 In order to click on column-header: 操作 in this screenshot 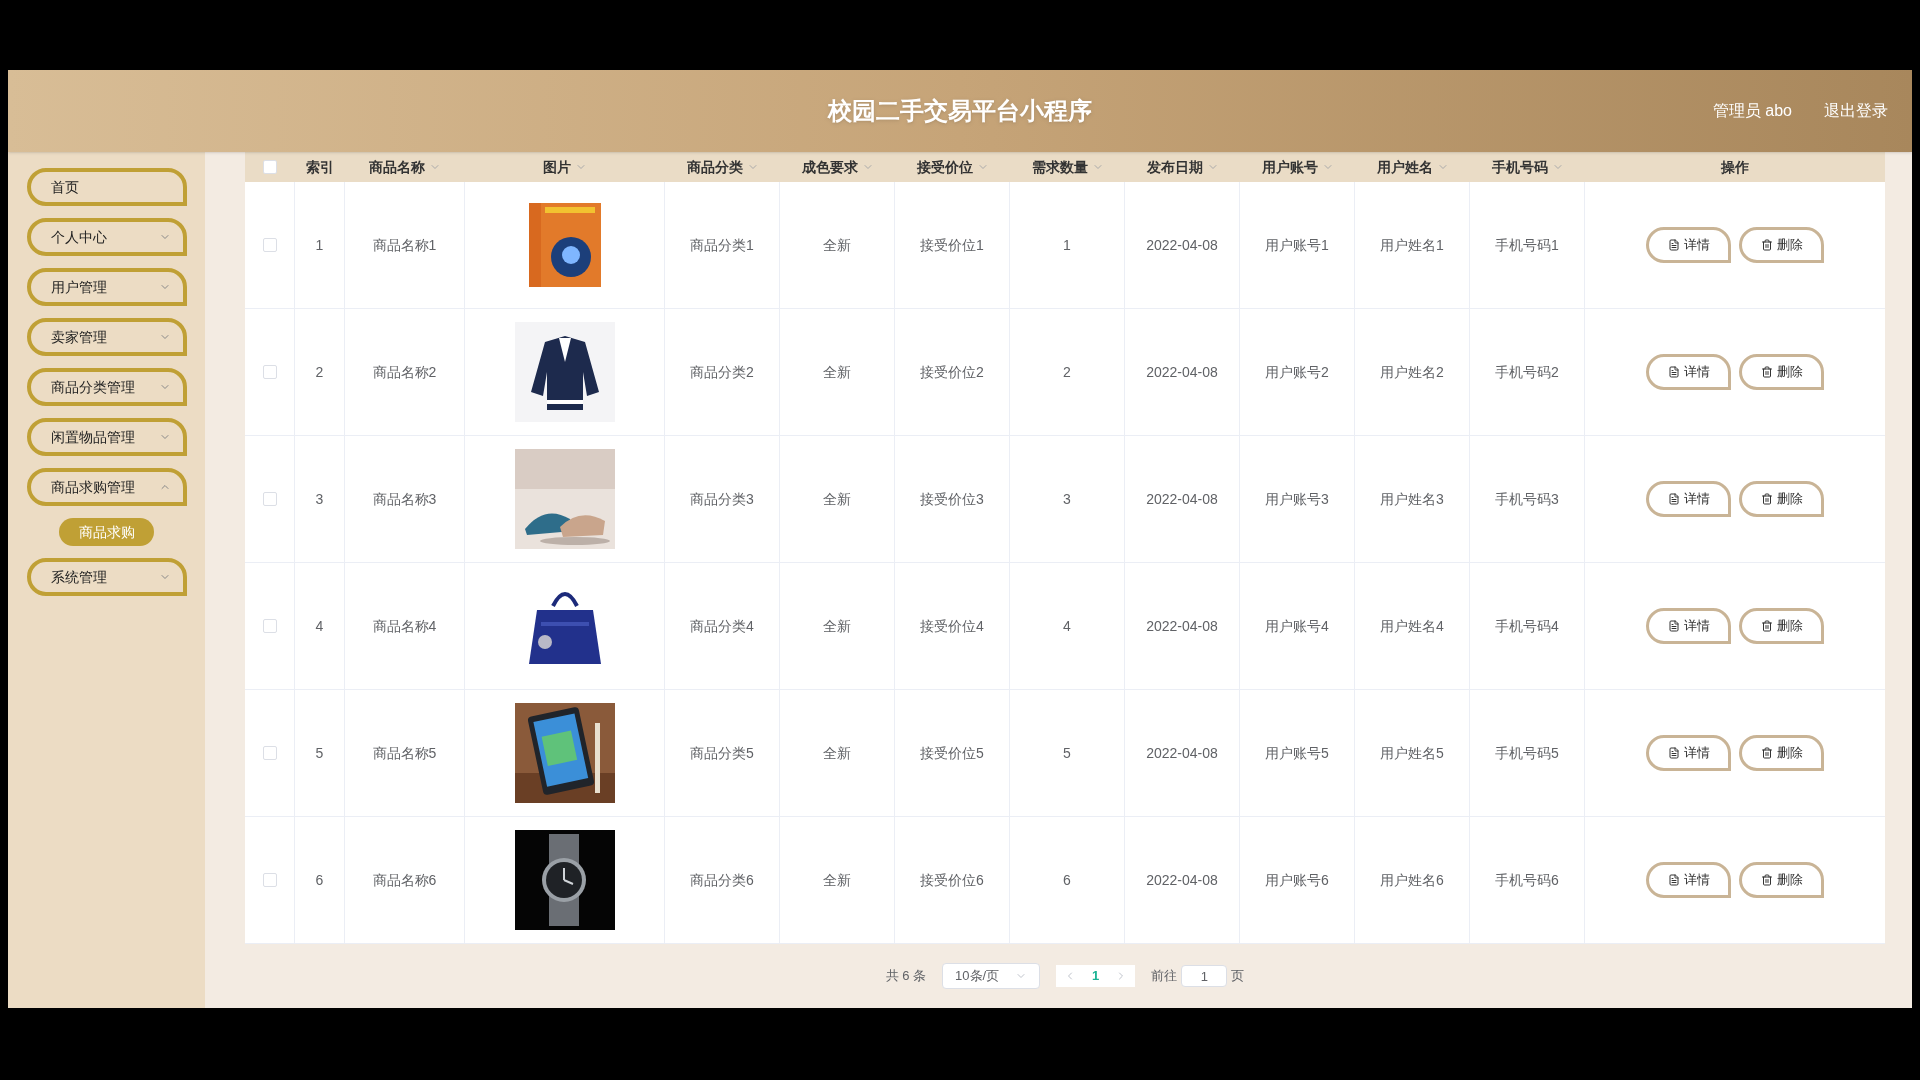, I will do `click(1735, 167)`.